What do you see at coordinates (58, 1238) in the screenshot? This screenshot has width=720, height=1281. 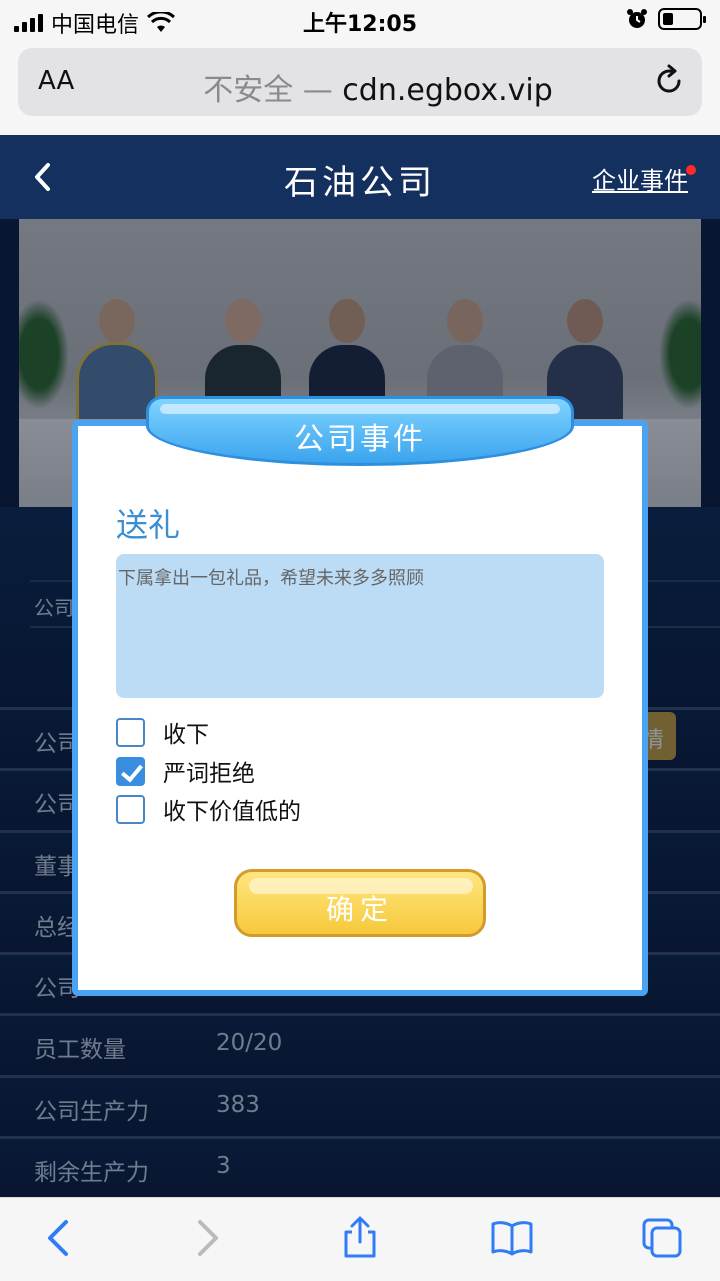 I see `nav-back-icon` at bounding box center [58, 1238].